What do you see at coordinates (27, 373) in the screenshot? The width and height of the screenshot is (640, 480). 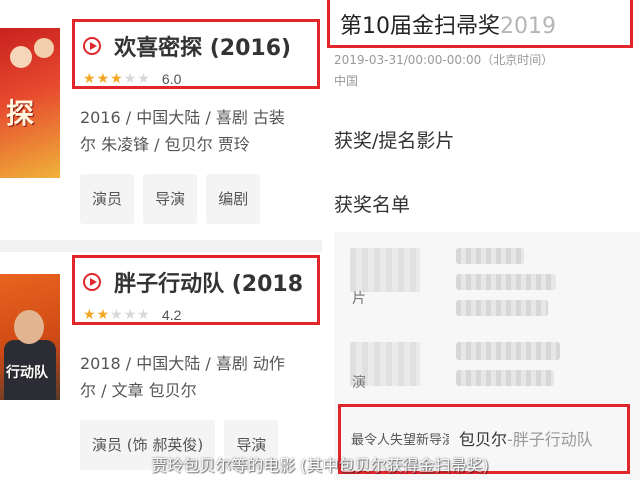 I see `poster-title-text: 行动队` at bounding box center [27, 373].